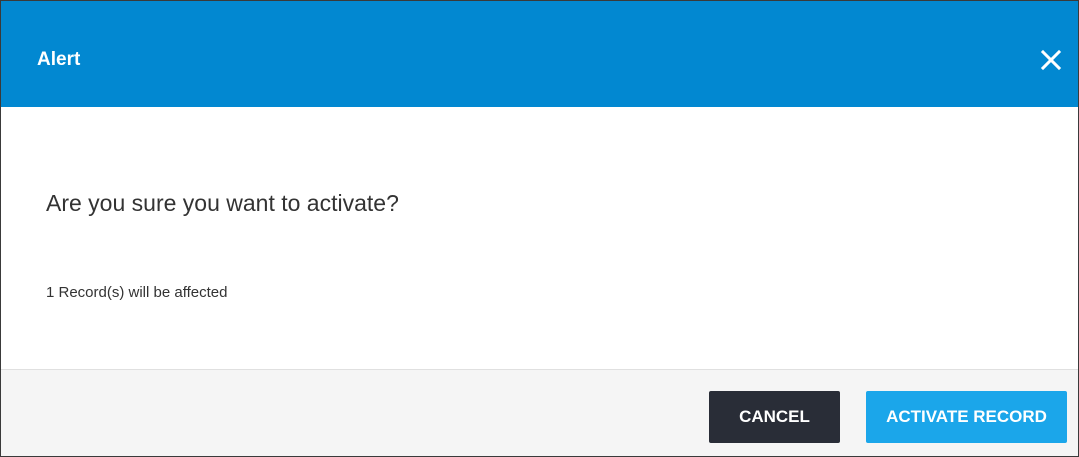 The width and height of the screenshot is (1079, 457). I want to click on dialog-title: Alert, so click(59, 59).